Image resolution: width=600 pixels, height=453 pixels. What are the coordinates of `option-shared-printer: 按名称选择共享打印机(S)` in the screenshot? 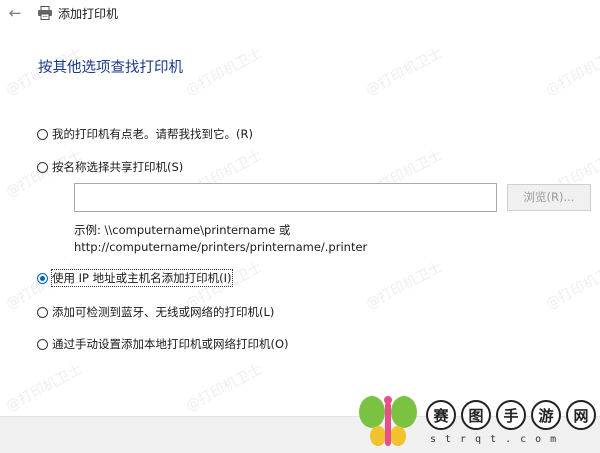 It's located at (110, 167).